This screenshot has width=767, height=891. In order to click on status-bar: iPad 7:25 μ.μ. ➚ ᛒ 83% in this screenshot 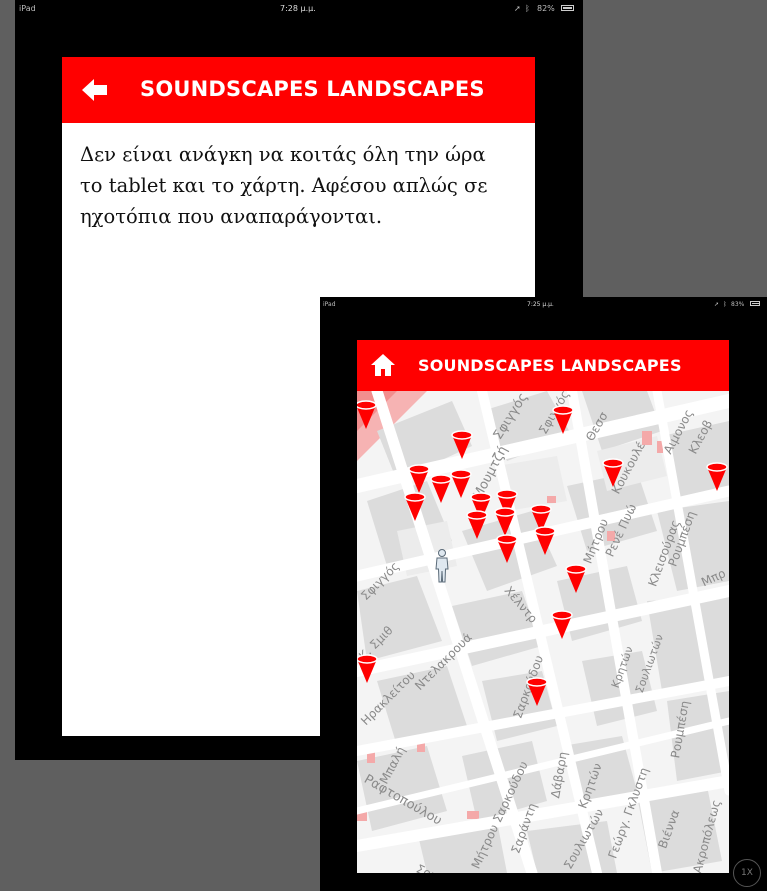, I will do `click(543, 307)`.